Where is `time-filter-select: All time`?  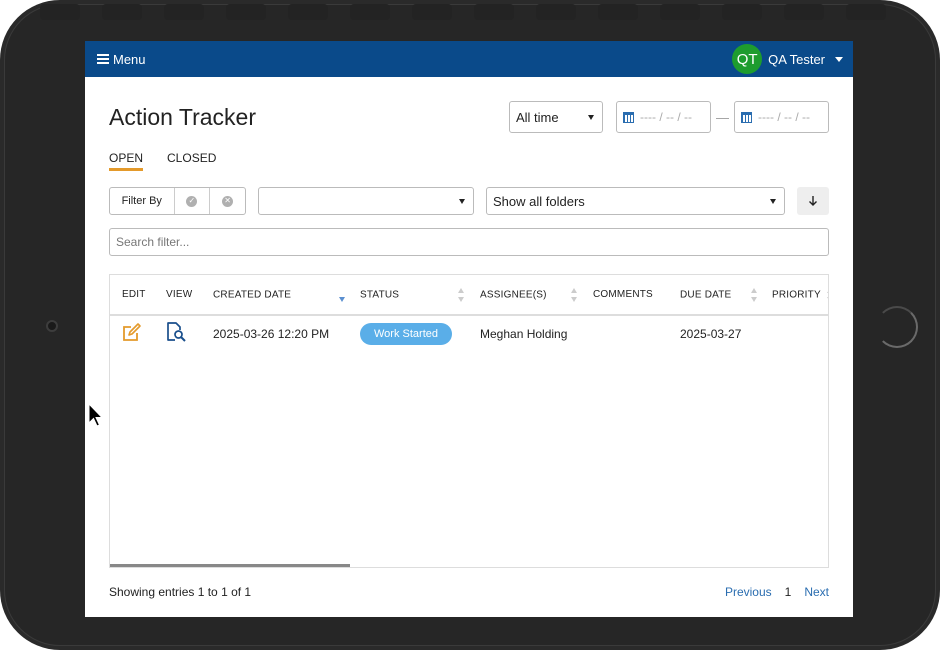
time-filter-select: All time is located at coordinates (556, 117).